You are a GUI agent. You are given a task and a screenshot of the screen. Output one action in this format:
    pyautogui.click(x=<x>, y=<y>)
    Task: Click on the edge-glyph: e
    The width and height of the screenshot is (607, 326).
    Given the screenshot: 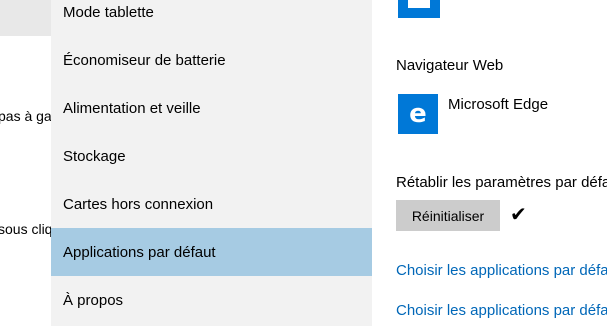 What is the action you would take?
    pyautogui.click(x=418, y=114)
    